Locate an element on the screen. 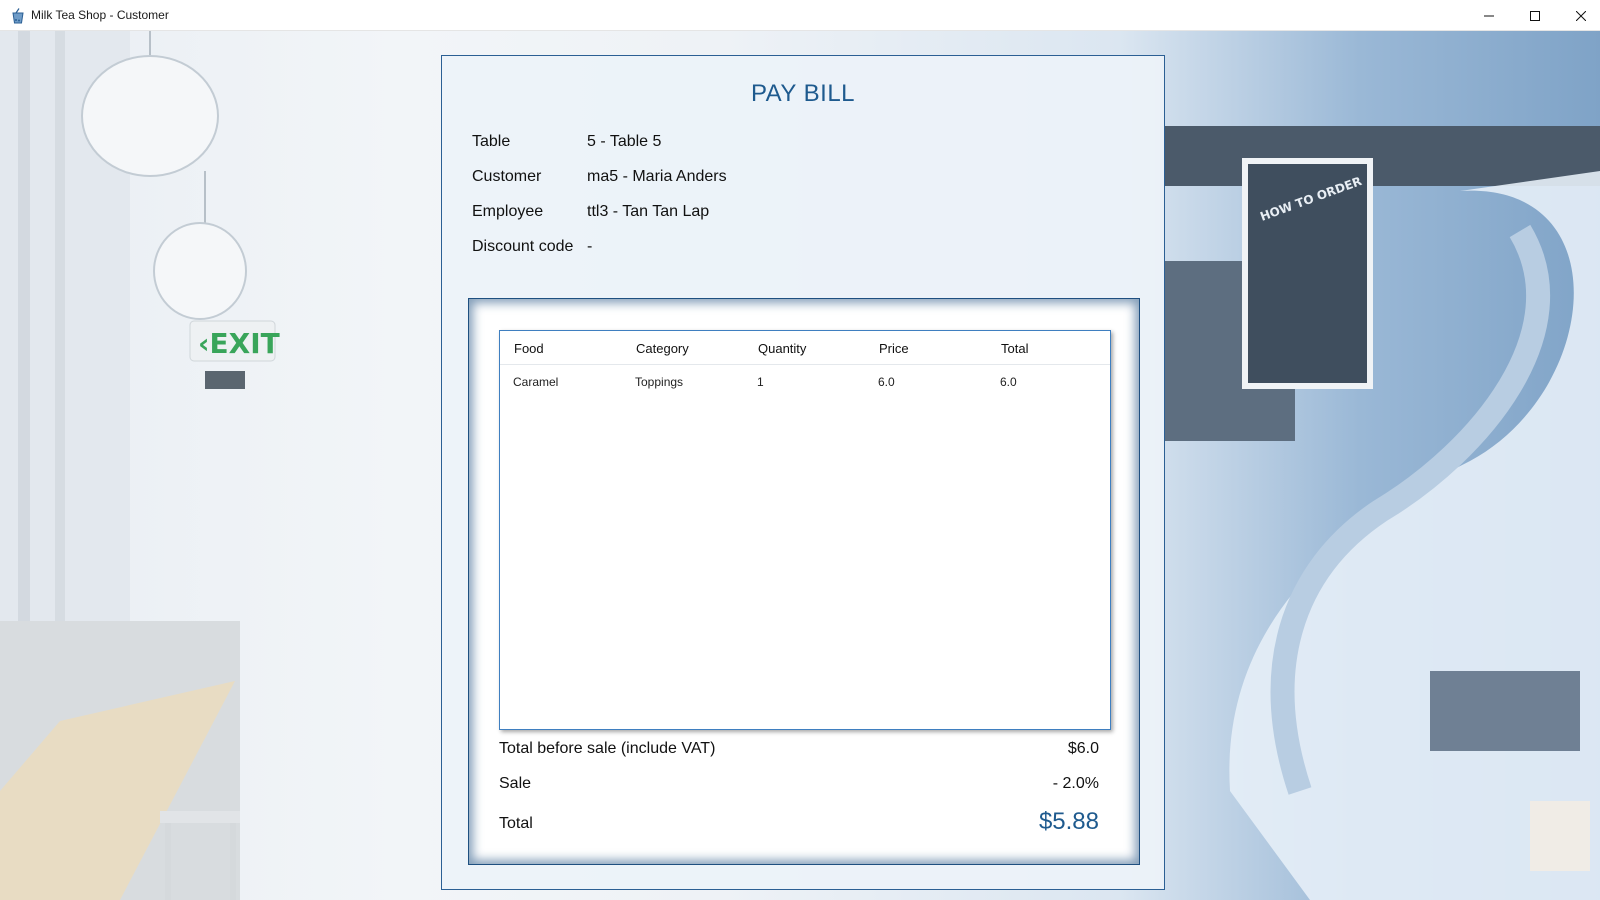 Image resolution: width=1600 pixels, height=900 pixels. total-before-sale-value: $6.0 is located at coordinates (1083, 748).